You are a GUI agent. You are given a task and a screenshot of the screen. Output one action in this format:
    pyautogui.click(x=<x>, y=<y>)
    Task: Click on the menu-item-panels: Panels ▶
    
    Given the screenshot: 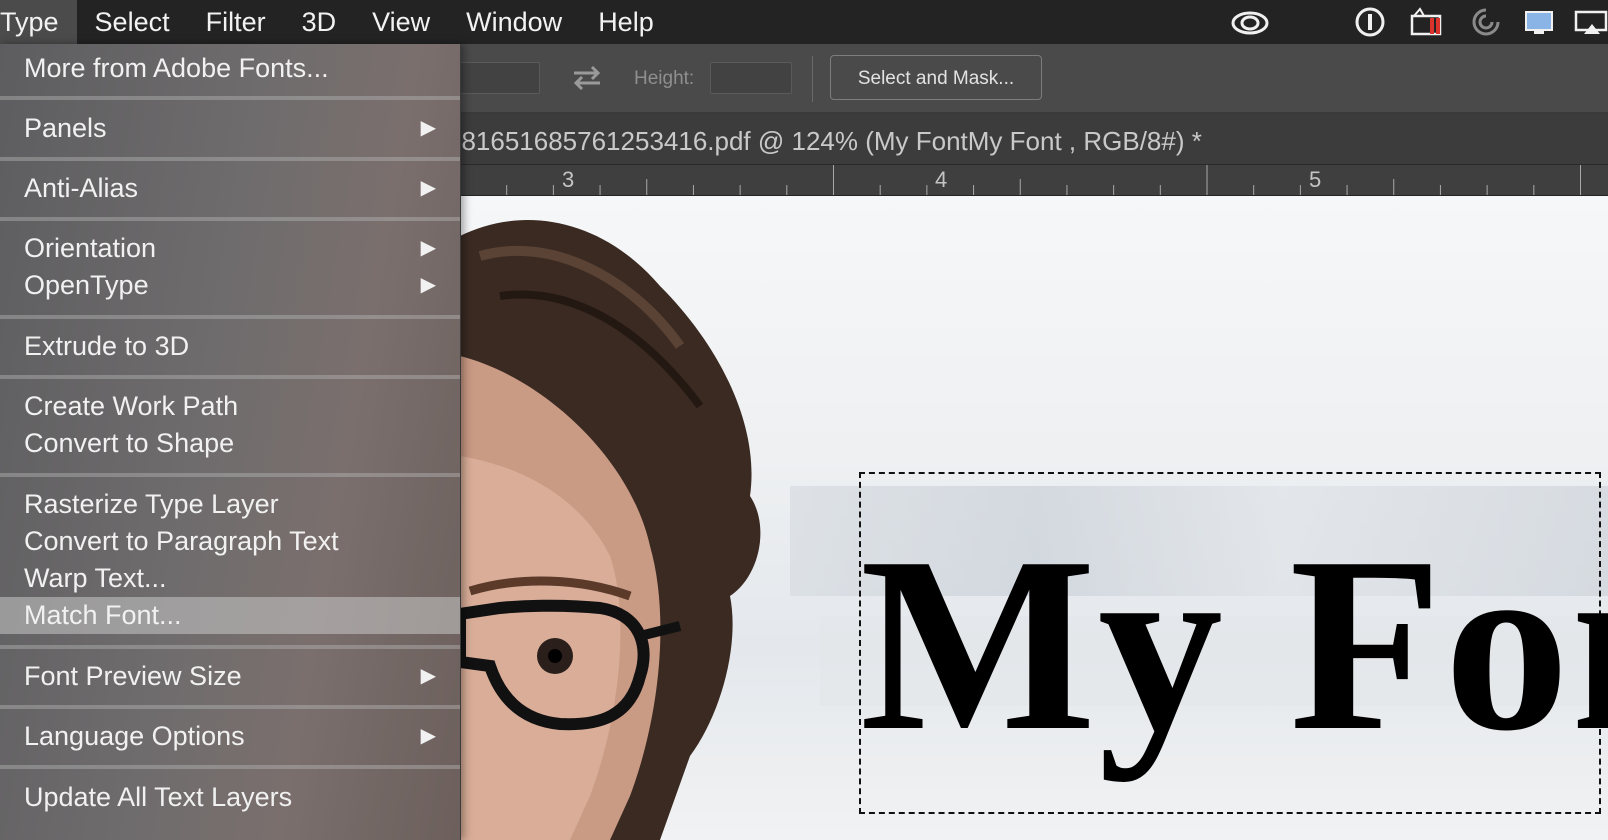 What is the action you would take?
    pyautogui.click(x=230, y=128)
    